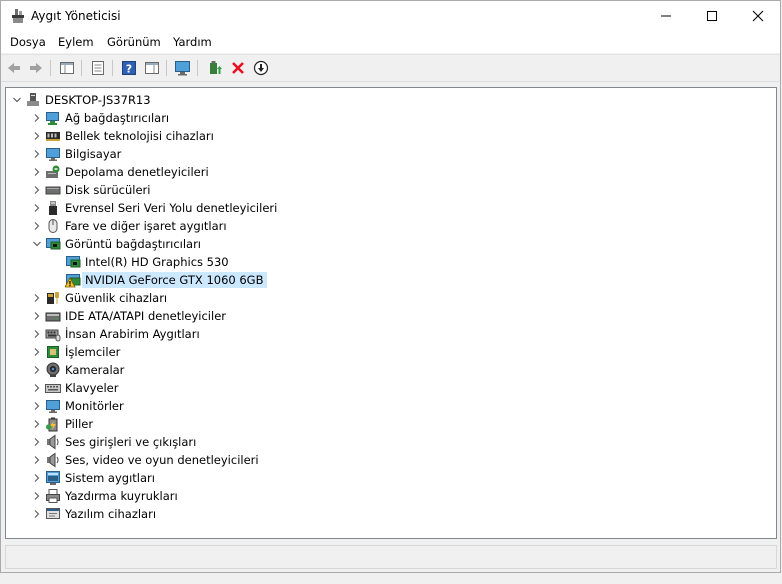 This screenshot has height=584, width=782. What do you see at coordinates (390, 16) in the screenshot?
I see `title-bar: Aygıt Yöneticisi` at bounding box center [390, 16].